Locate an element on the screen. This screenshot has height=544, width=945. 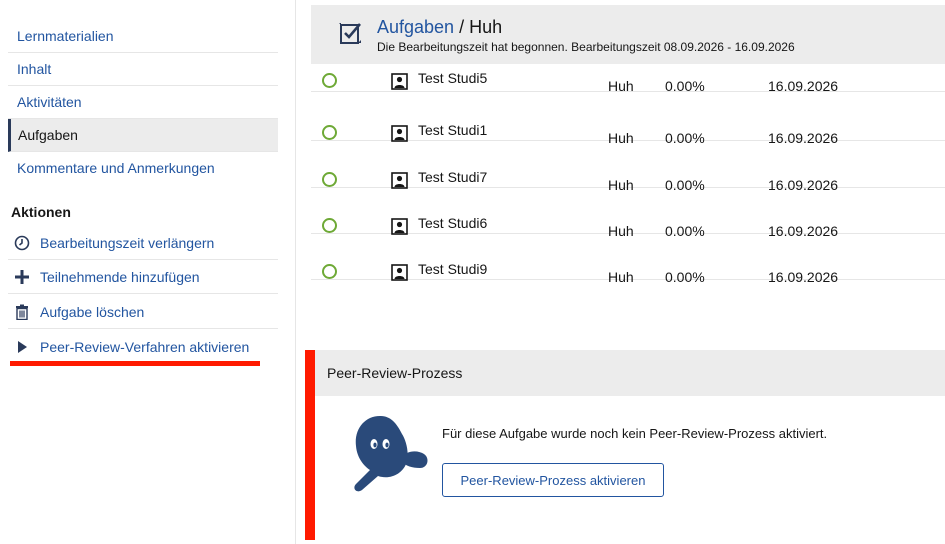
delete-task-action: Aufgabe löschen is located at coordinates (143, 312).